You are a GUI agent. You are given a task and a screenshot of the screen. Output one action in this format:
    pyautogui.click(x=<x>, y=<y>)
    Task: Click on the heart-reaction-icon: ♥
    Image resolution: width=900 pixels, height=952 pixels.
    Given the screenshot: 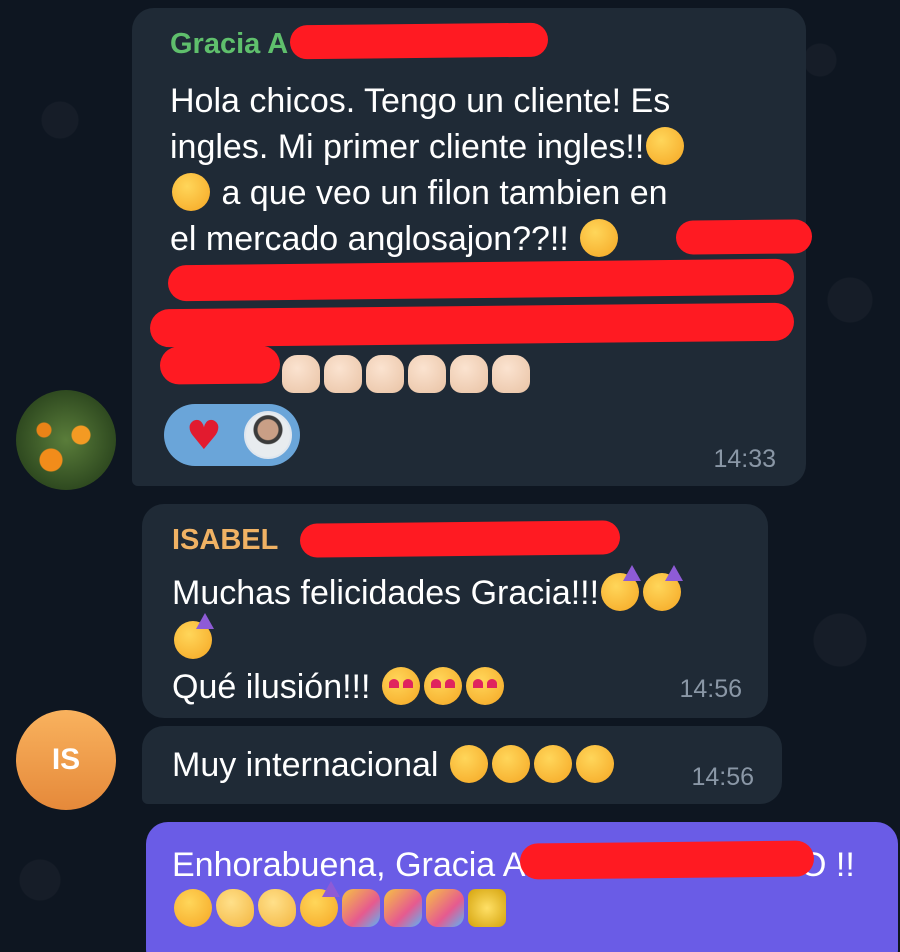 What is the action you would take?
    pyautogui.click(x=204, y=436)
    